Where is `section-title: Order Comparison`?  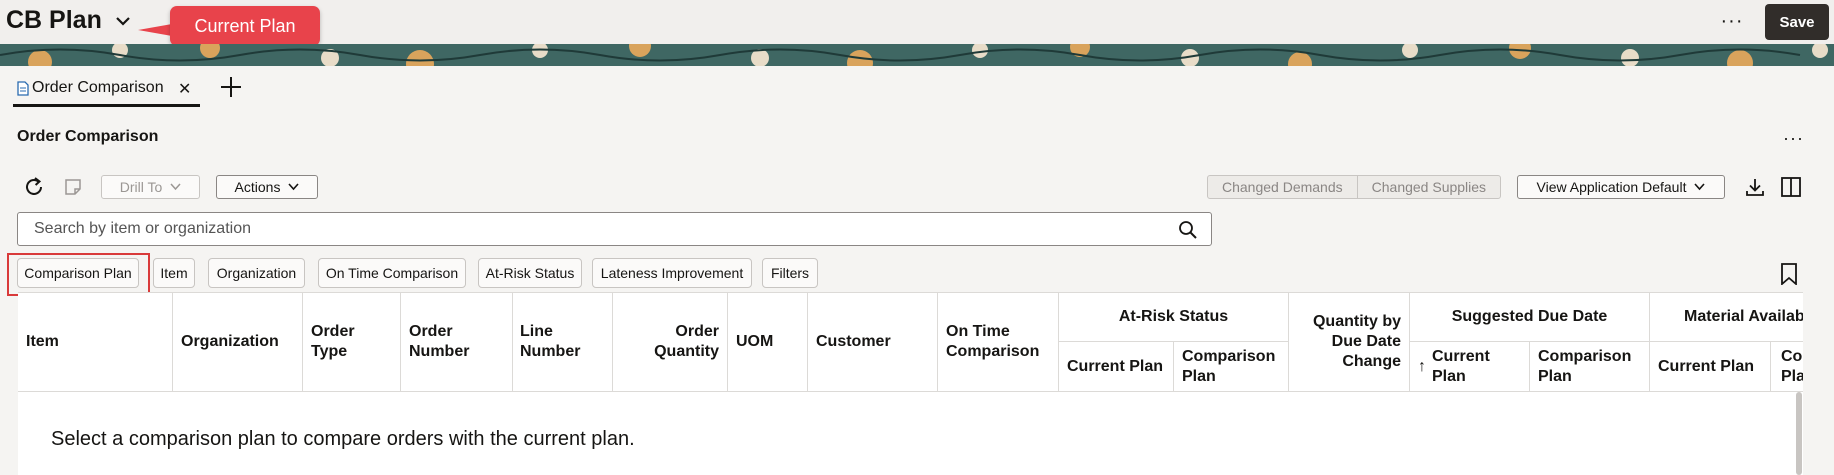 section-title: Order Comparison is located at coordinates (88, 136).